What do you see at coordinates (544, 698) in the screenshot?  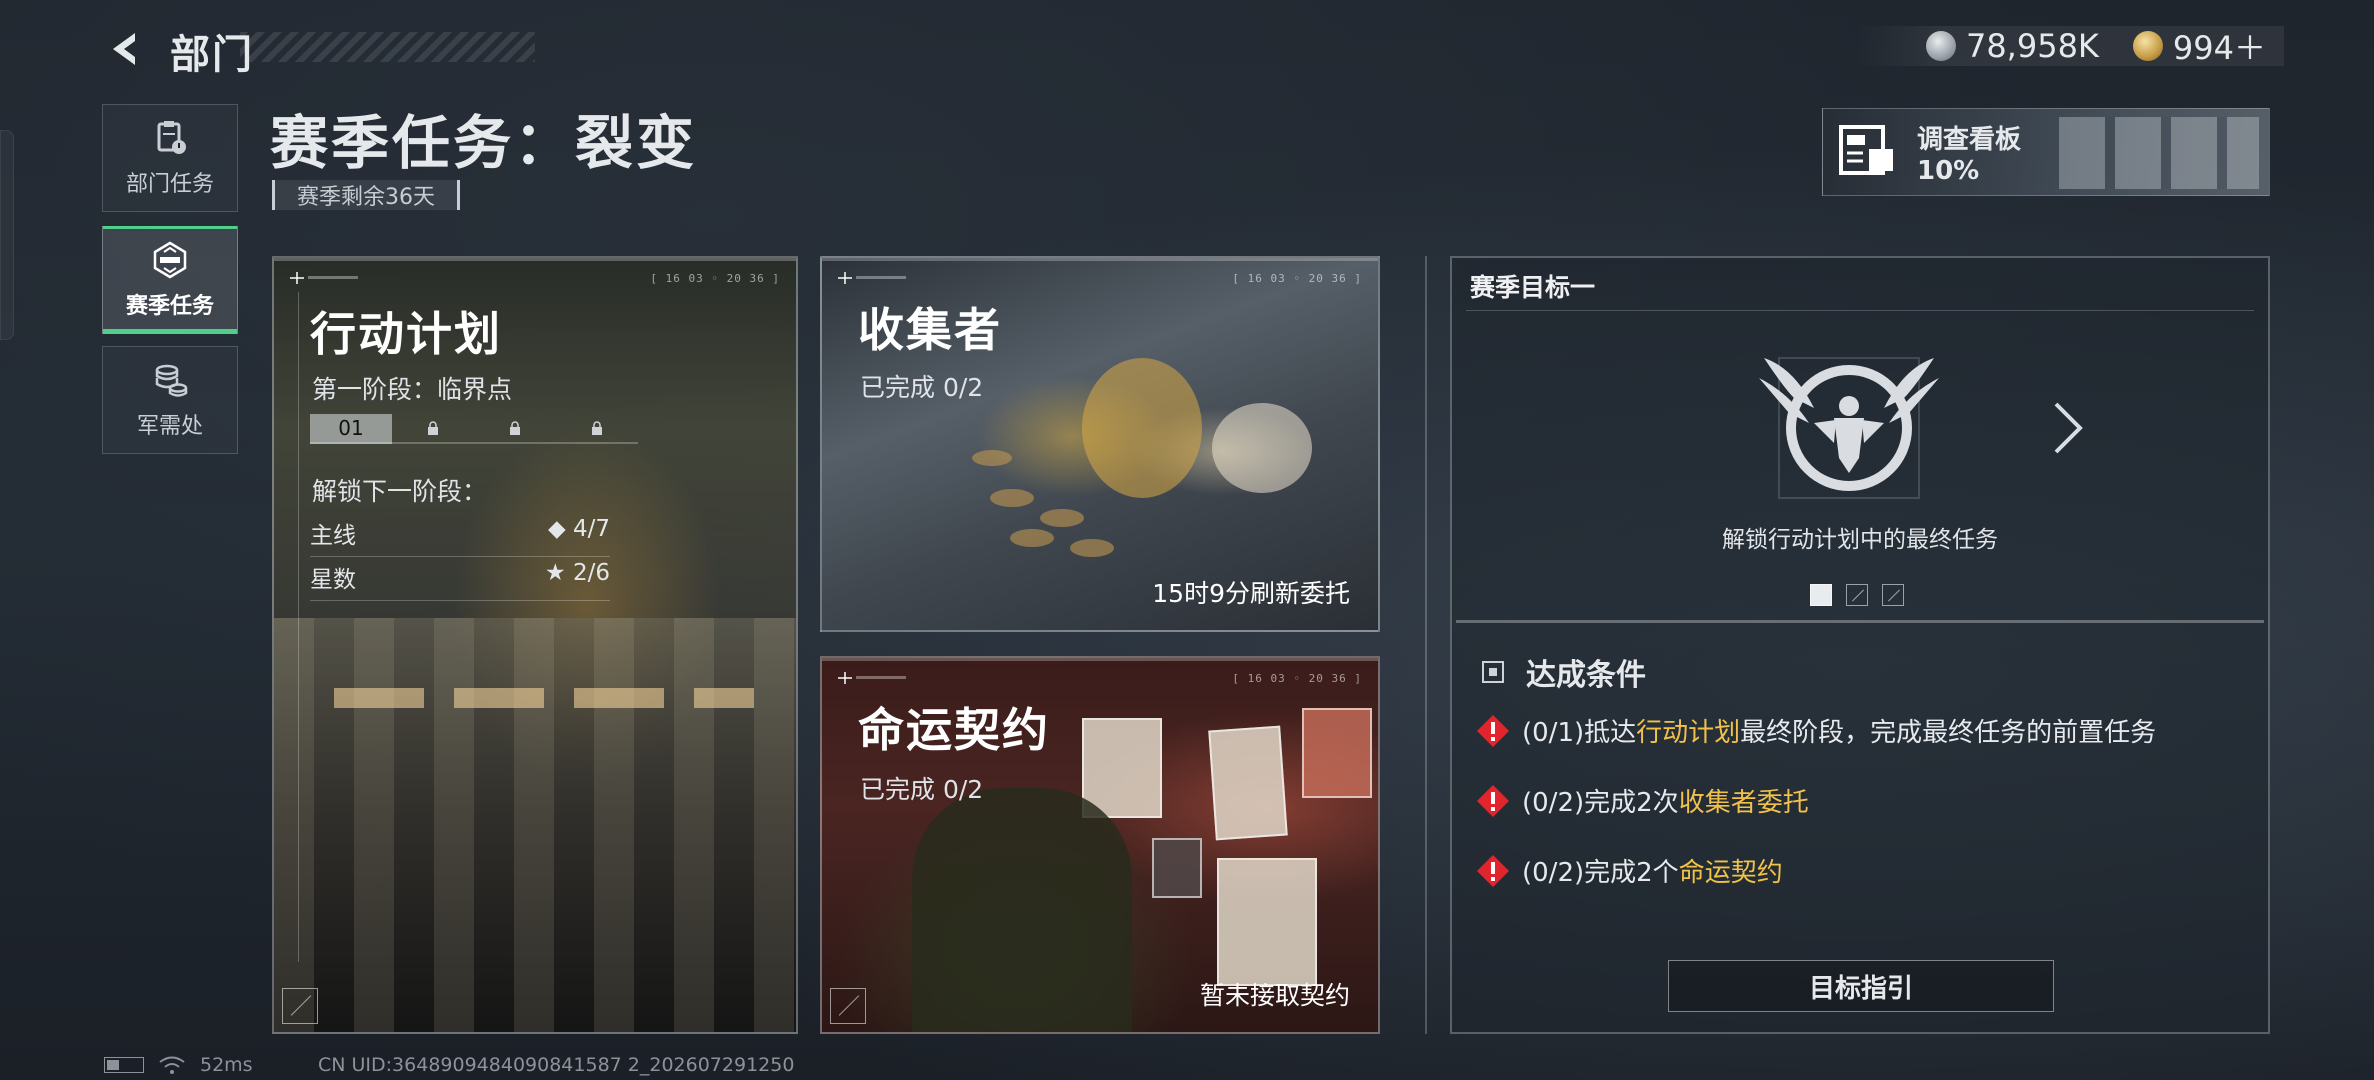 I see `card-background-detail` at bounding box center [544, 698].